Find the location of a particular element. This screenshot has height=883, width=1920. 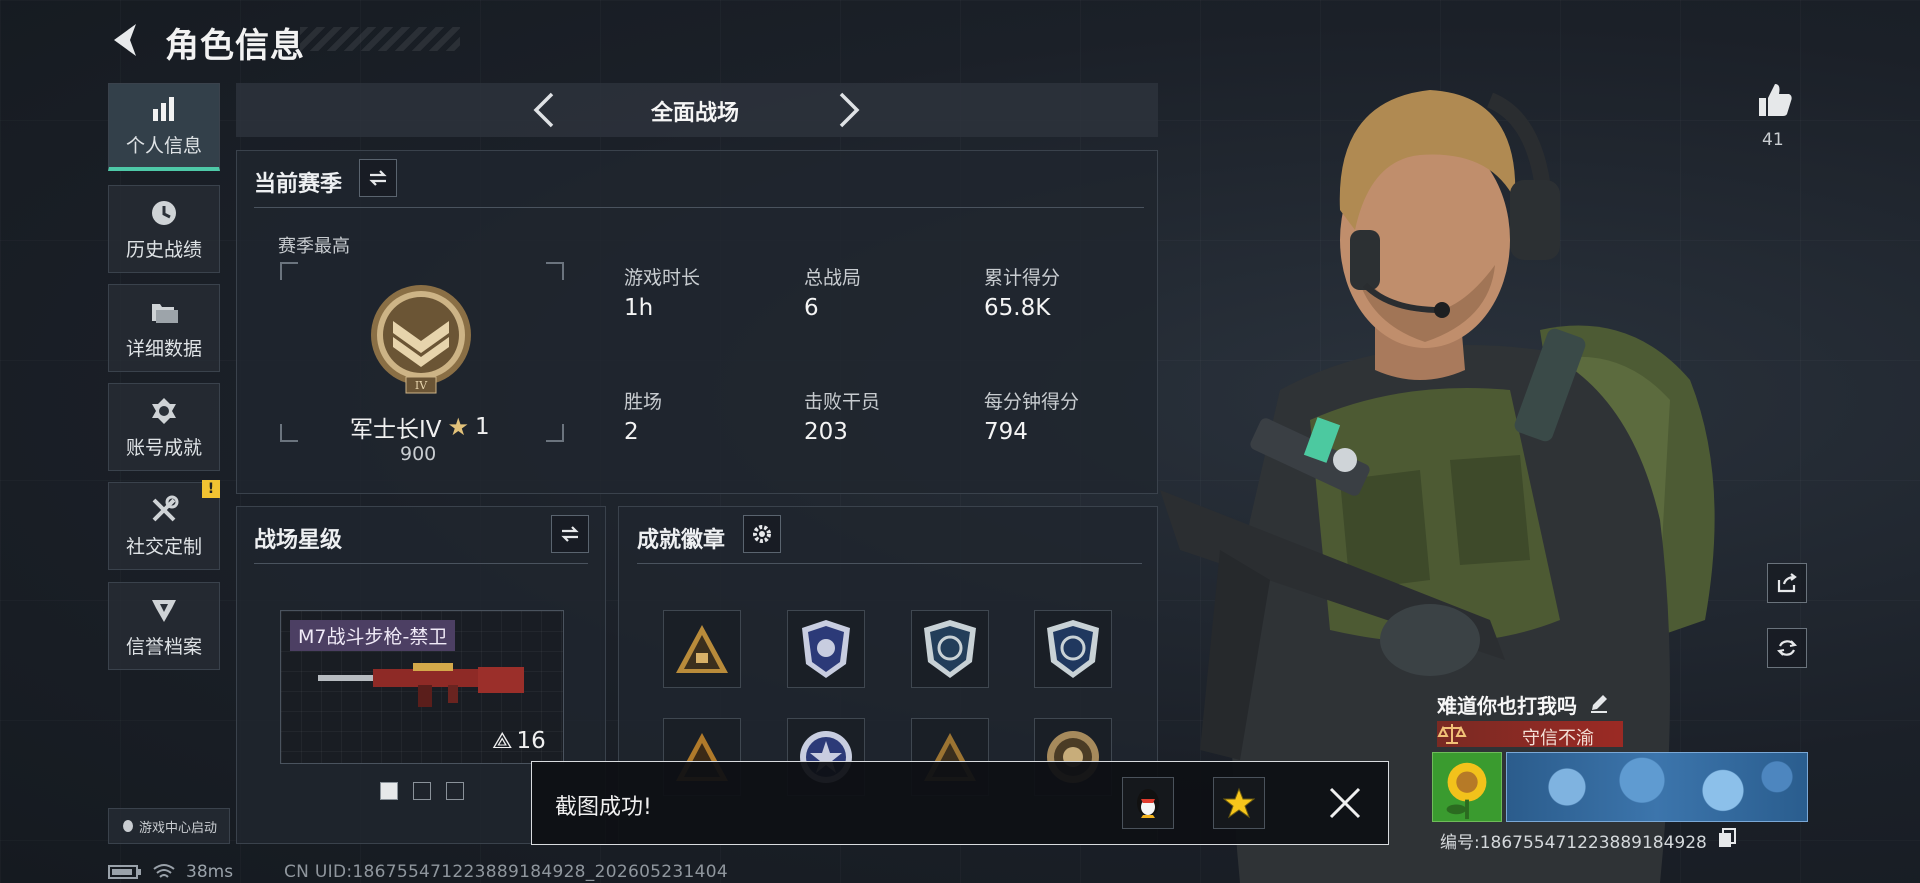

player-id: 编号:18675547122388918492​8 is located at coordinates (1573, 843).